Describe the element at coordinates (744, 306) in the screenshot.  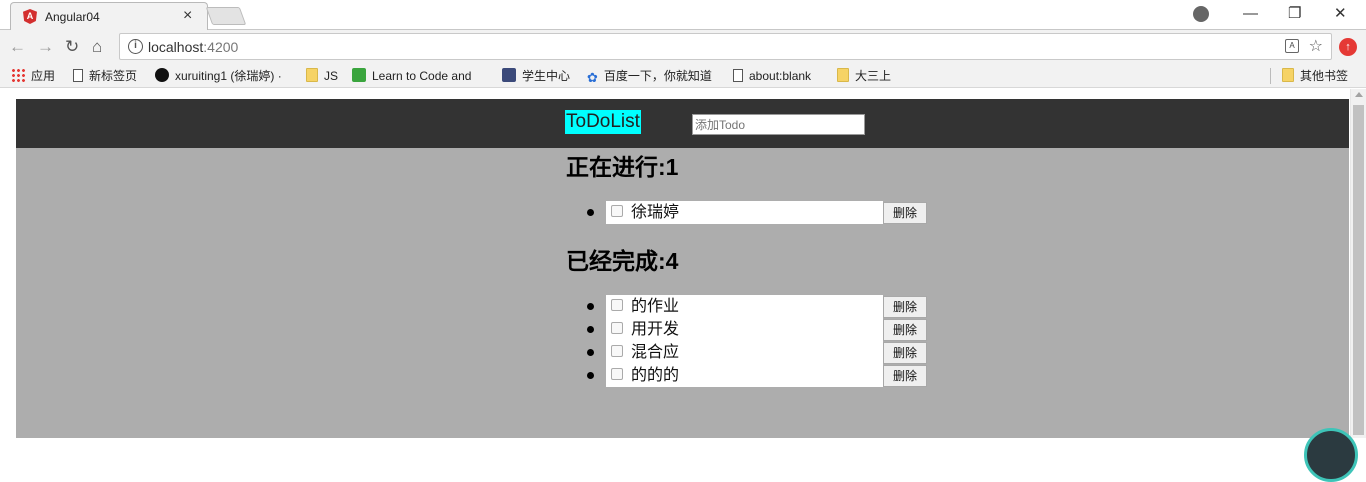
I see `todo-item-box: 的作业` at that location.